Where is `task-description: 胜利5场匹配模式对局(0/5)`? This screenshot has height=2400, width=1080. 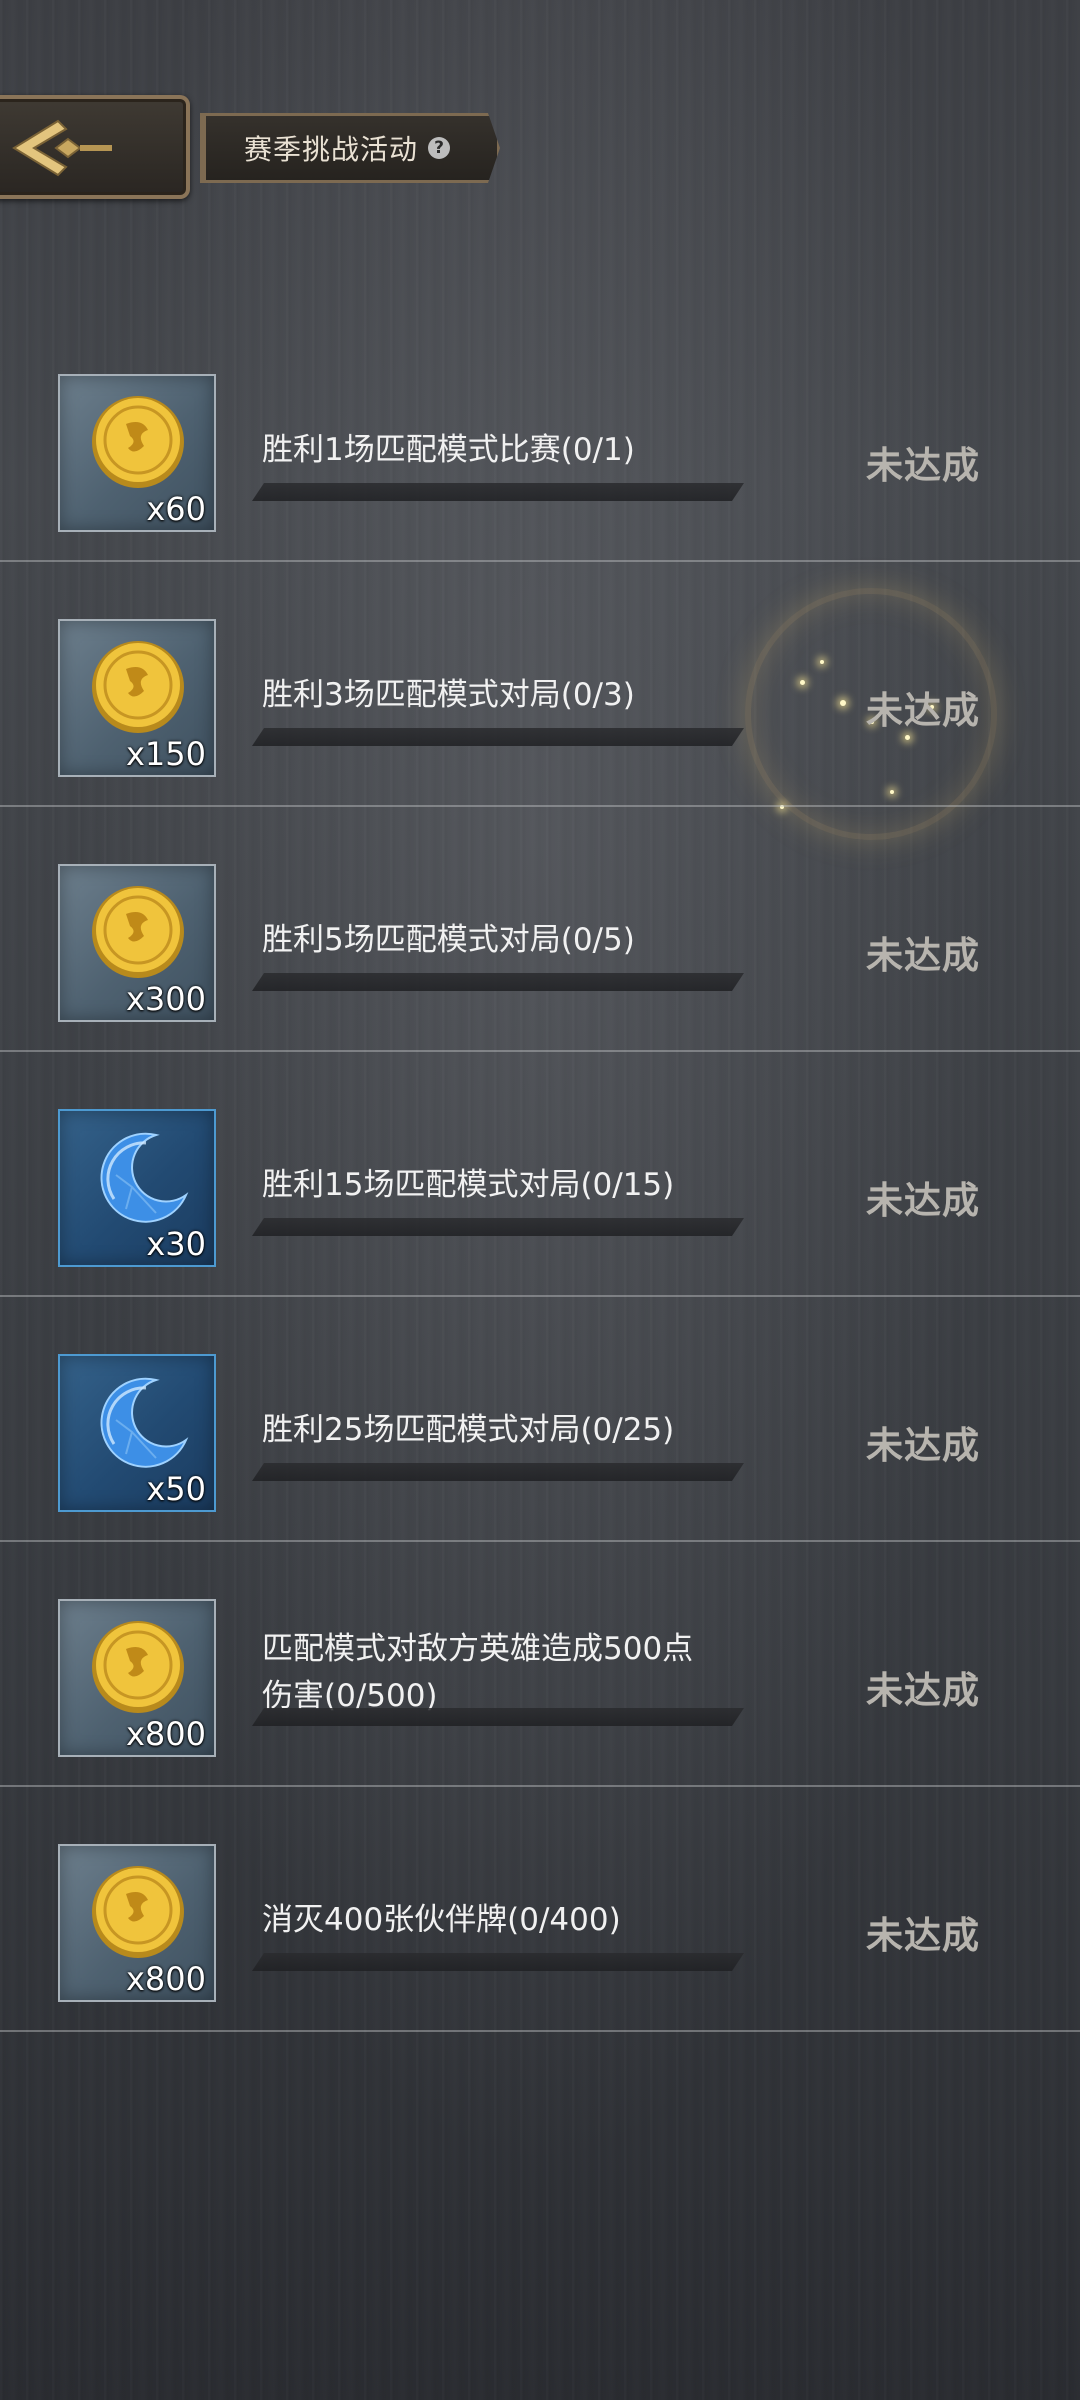
task-description: 胜利5场匹配模式对局(0/5) is located at coordinates (448, 940).